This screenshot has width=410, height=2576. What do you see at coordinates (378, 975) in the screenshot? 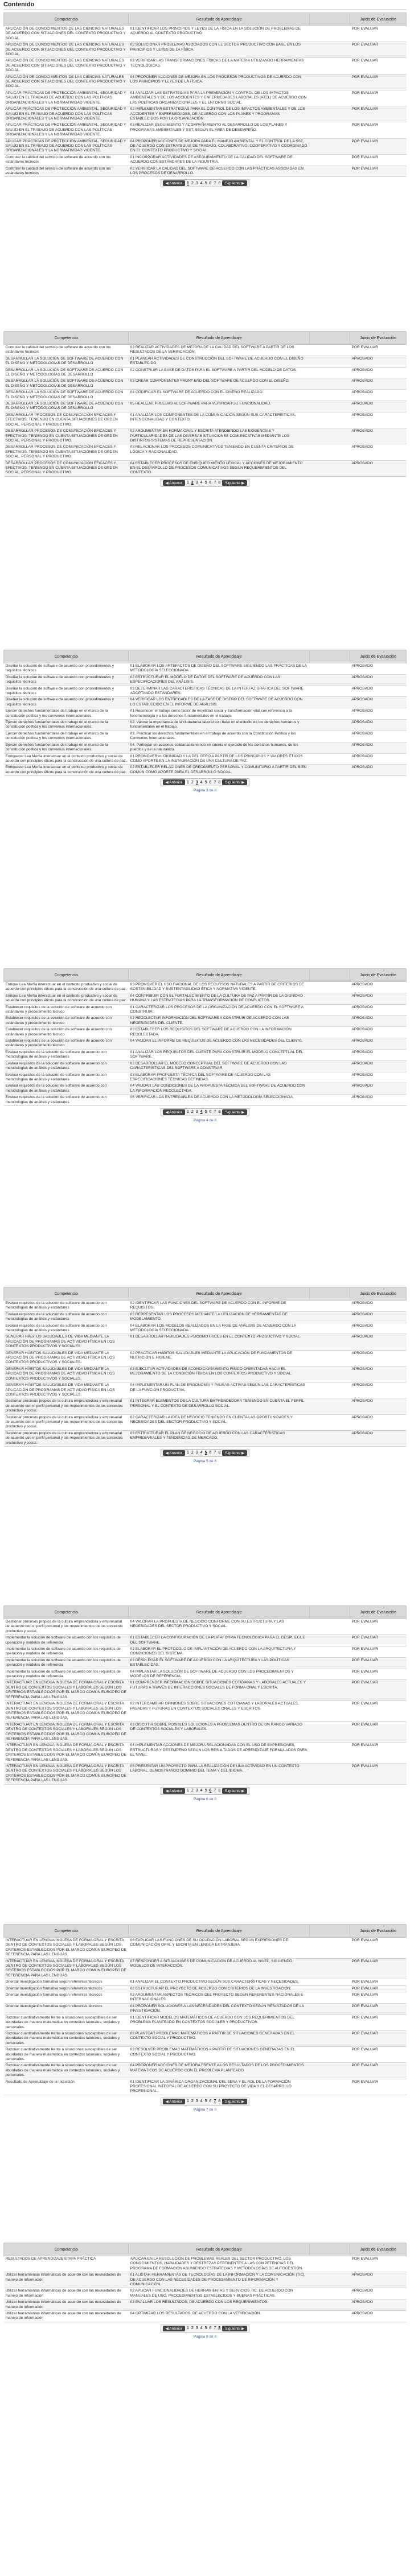
I see `header-juicio: Juicio de Evaluación` at bounding box center [378, 975].